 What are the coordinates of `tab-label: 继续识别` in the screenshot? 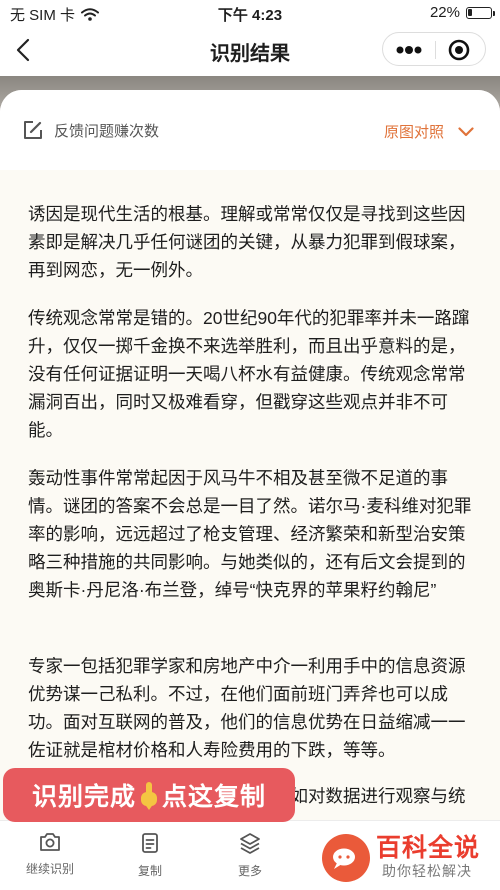 It's located at (49, 869).